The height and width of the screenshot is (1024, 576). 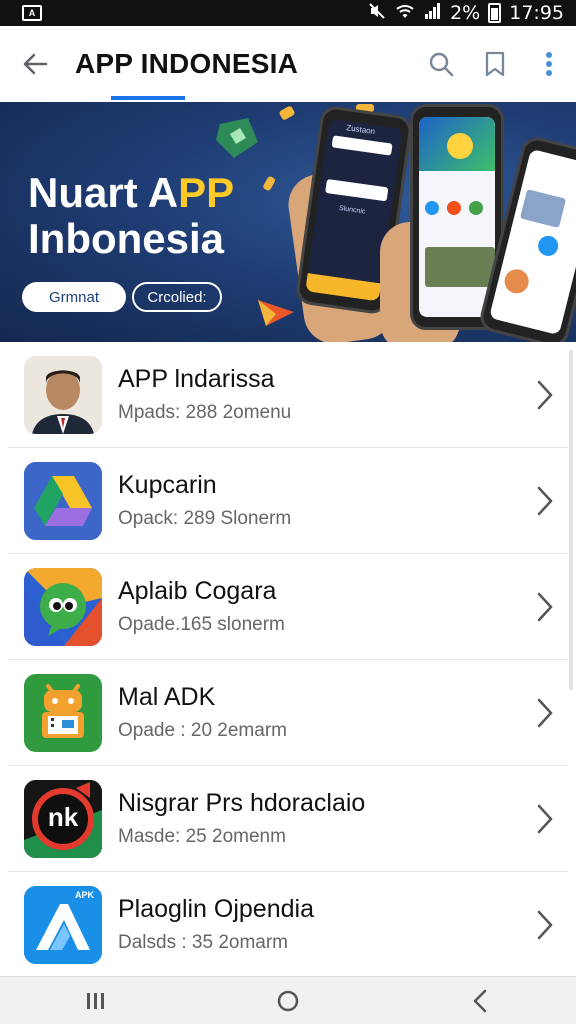 I want to click on speed-dial-icon-text: nk, so click(x=63, y=816).